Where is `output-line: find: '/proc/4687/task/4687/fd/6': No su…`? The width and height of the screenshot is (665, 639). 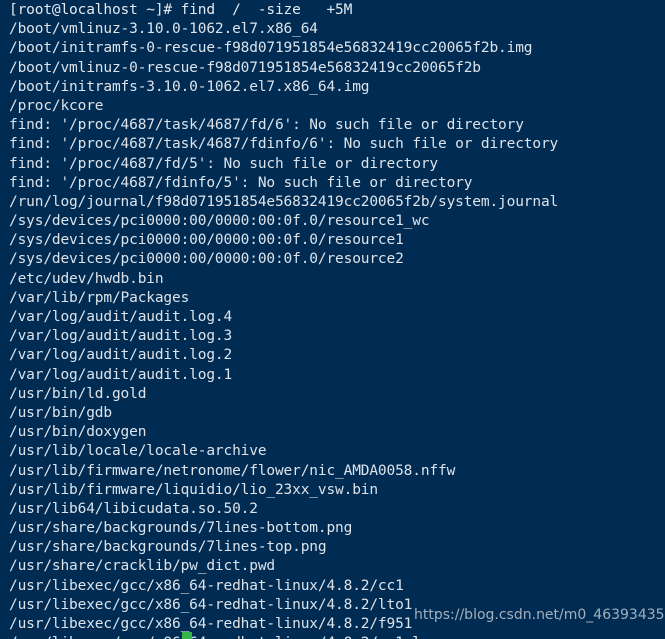
output-line: find: '/proc/4687/task/4687/fd/6': No su… is located at coordinates (266, 125).